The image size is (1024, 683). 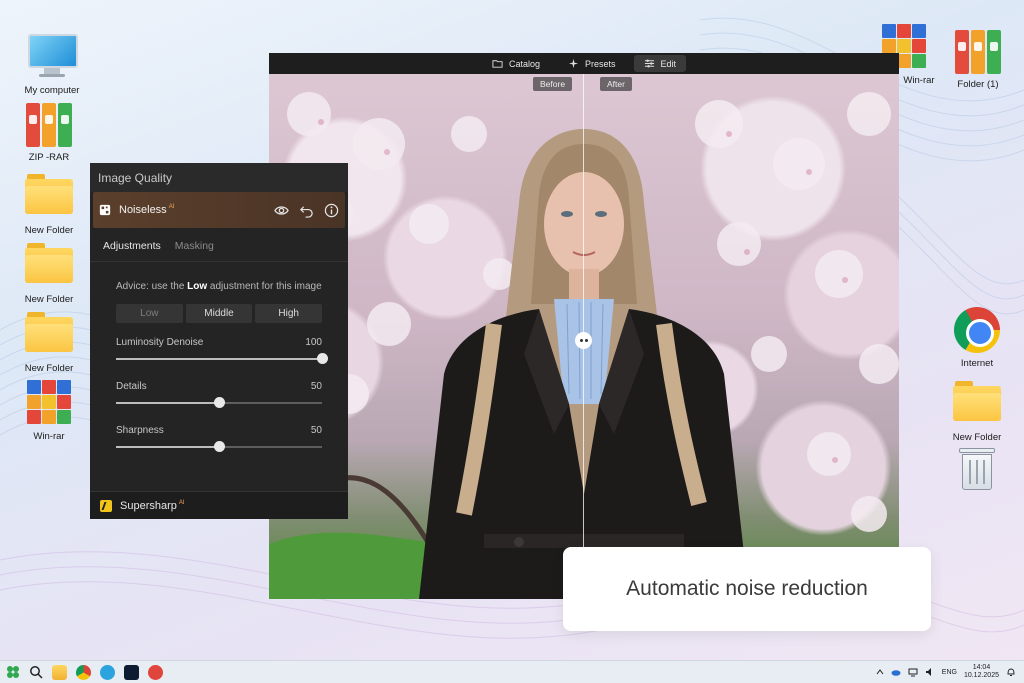 I want to click on desktop-icon-label: ZIP -RAR, so click(x=49, y=157).